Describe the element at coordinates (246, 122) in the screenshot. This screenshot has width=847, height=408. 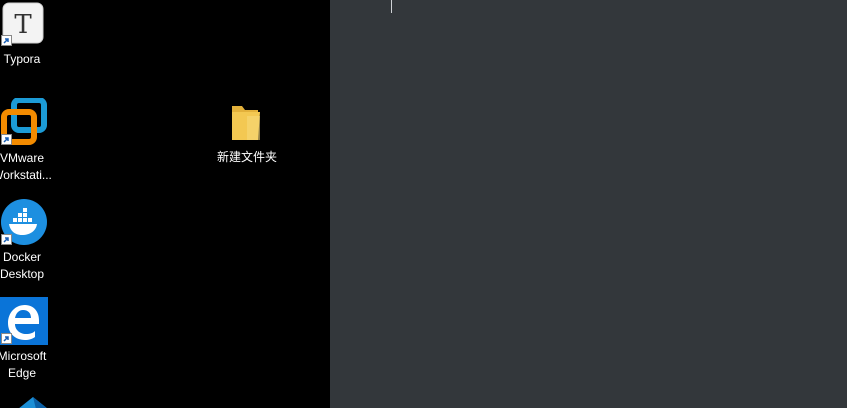
I see `folder-icon` at that location.